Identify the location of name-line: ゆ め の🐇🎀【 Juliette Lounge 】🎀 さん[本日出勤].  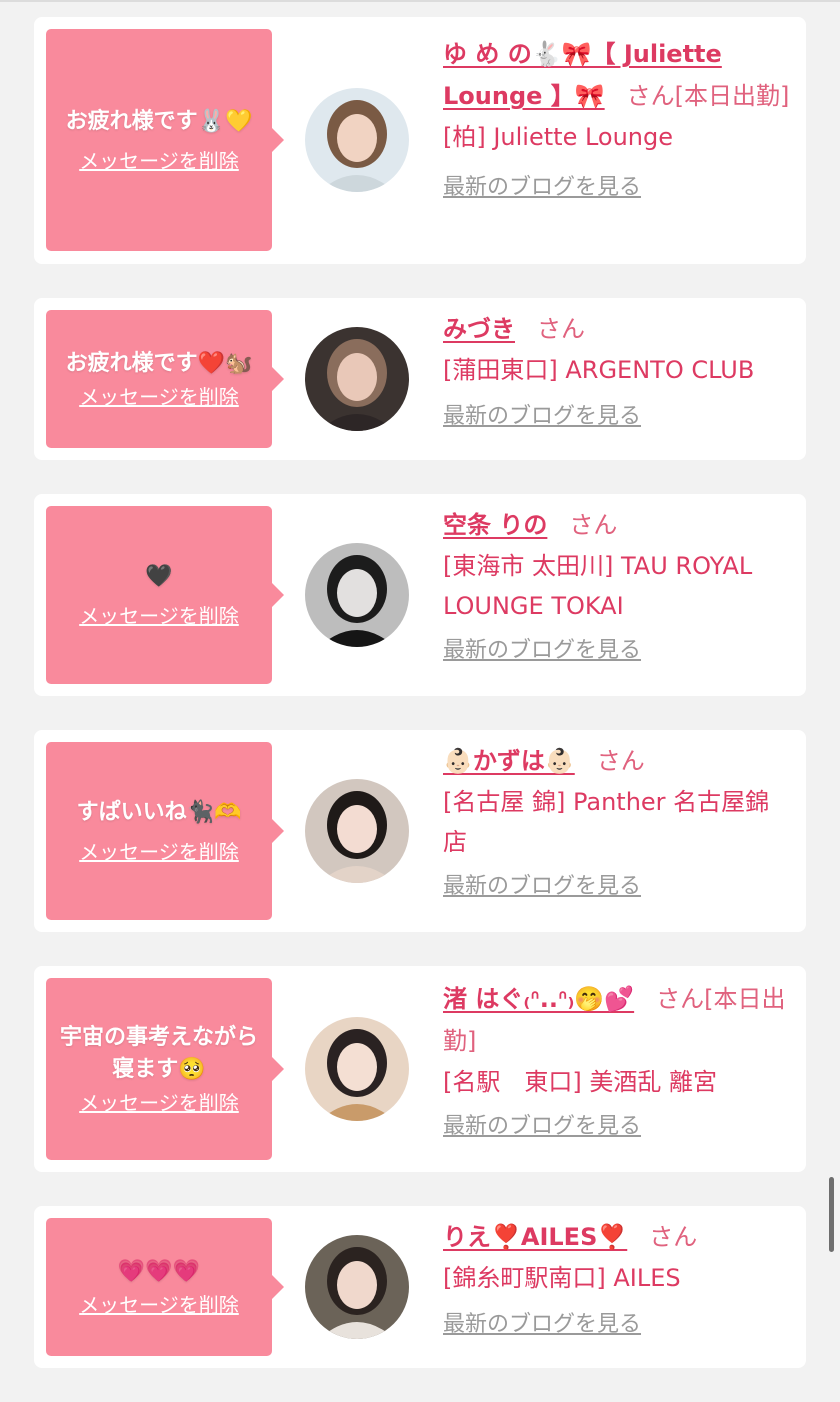
(617, 75).